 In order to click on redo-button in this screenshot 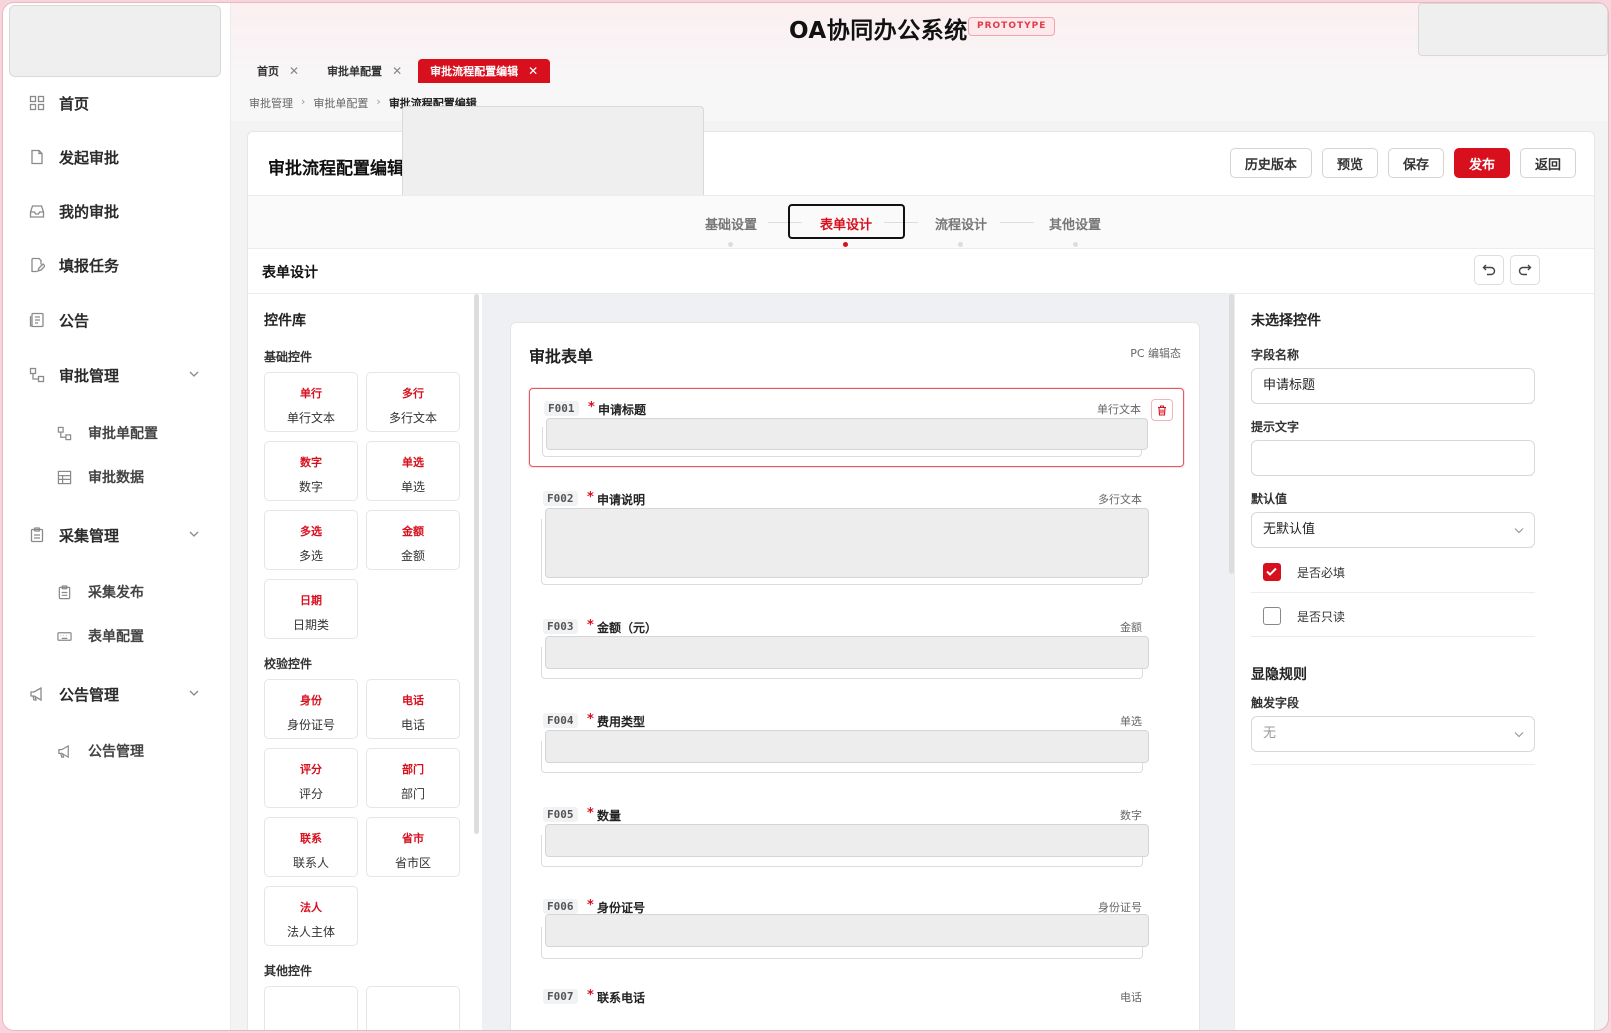, I will do `click(1525, 270)`.